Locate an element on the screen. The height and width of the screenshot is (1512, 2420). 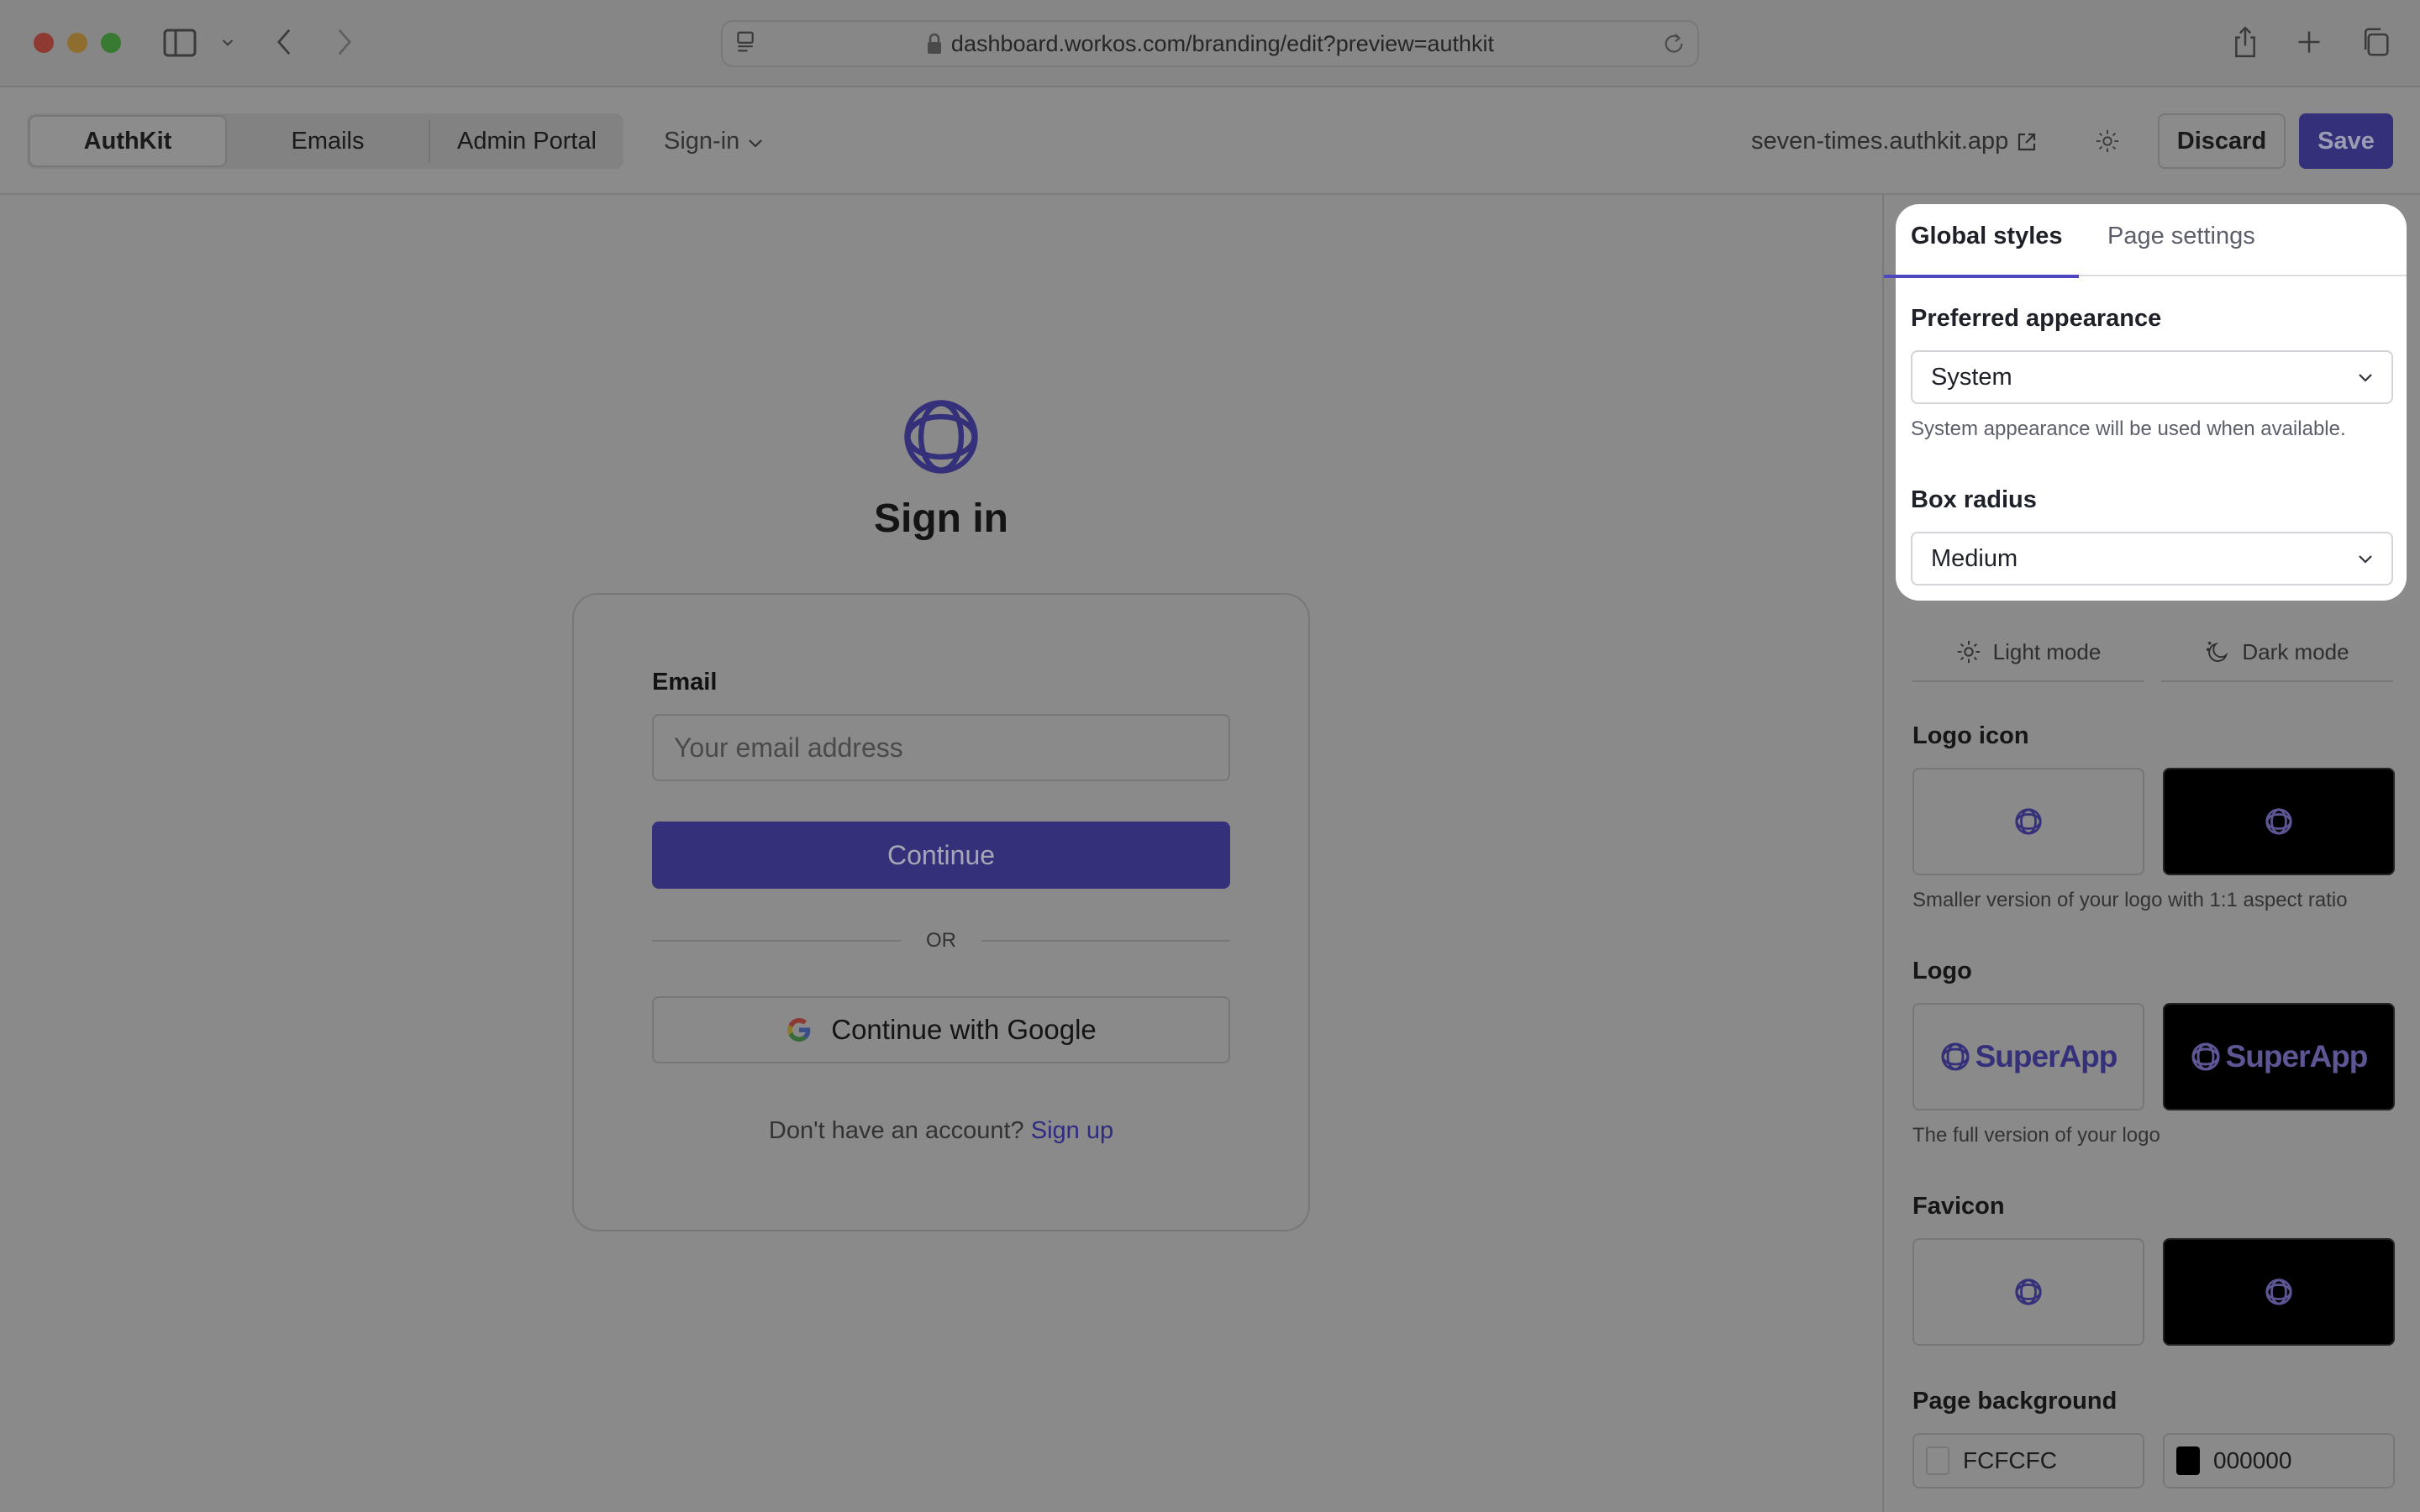
logo-icon-label: Logo icon is located at coordinates (1971, 735).